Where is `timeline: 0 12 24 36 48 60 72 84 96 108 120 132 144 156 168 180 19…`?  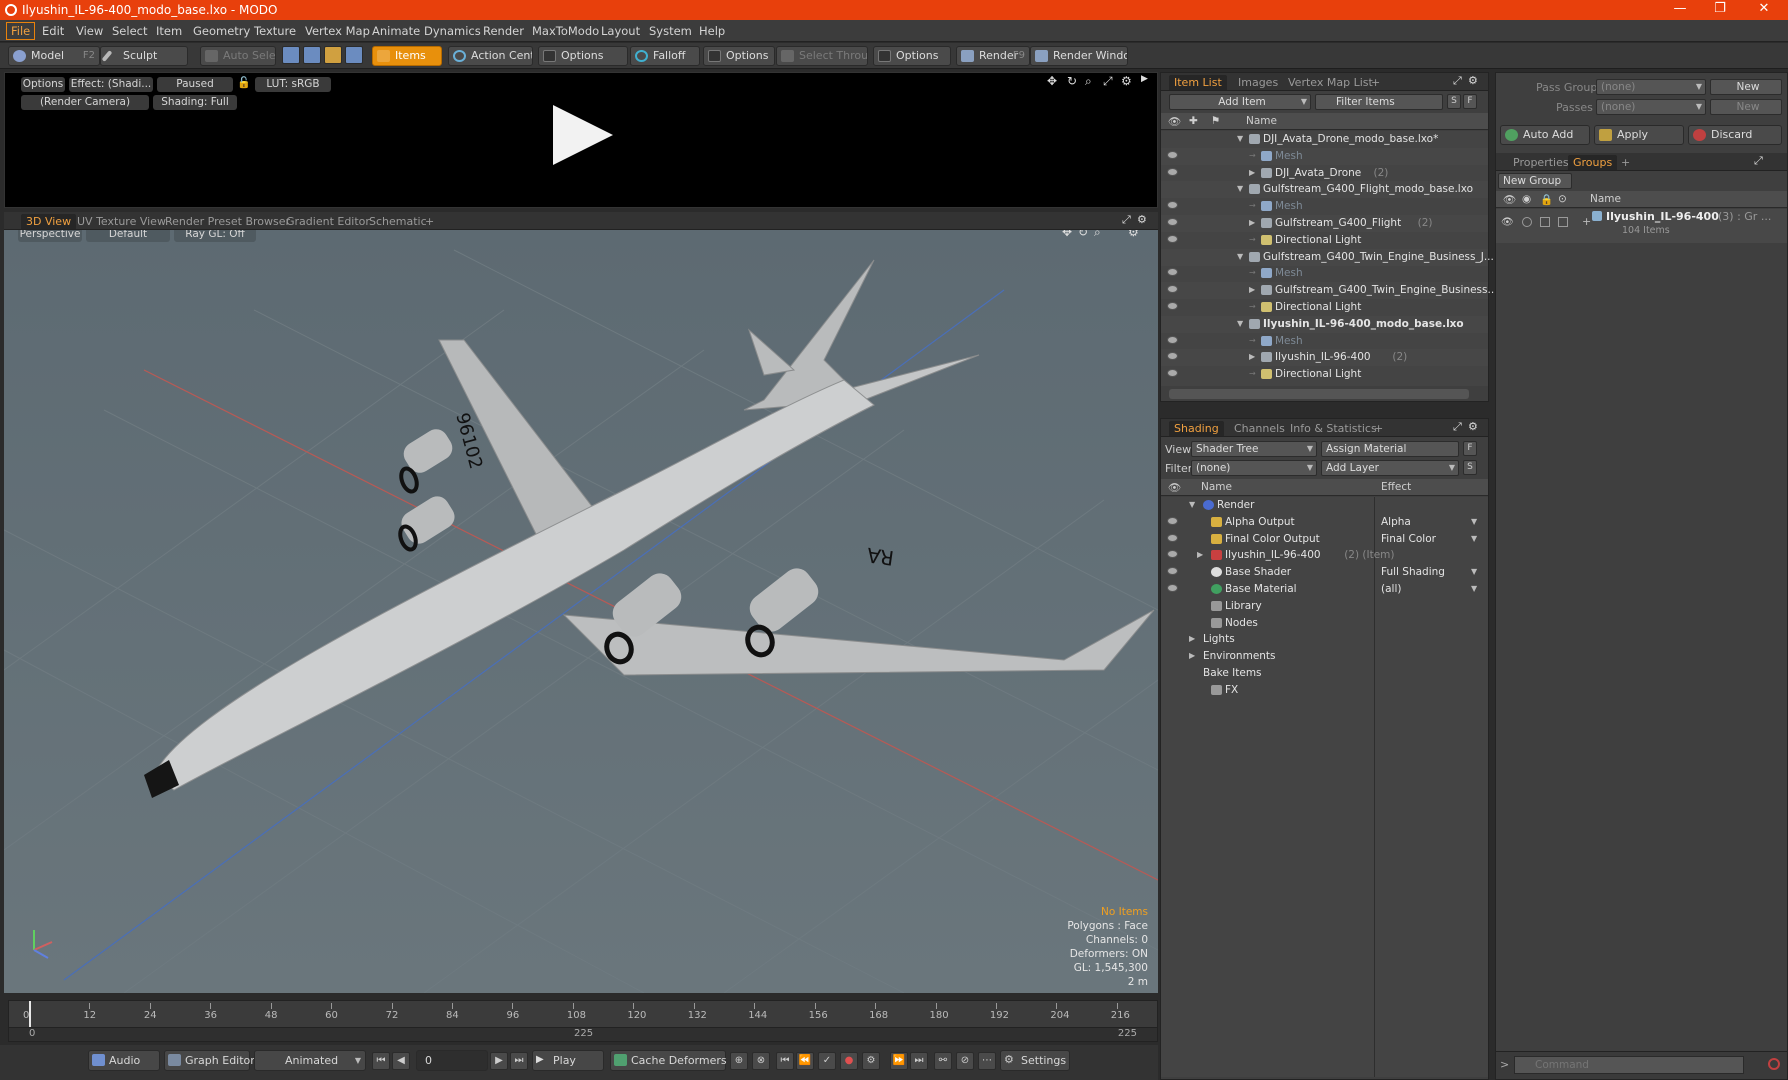 timeline: 0 12 24 36 48 60 72 84 96 108 120 132 144 156 168 180 19… is located at coordinates (583, 1021).